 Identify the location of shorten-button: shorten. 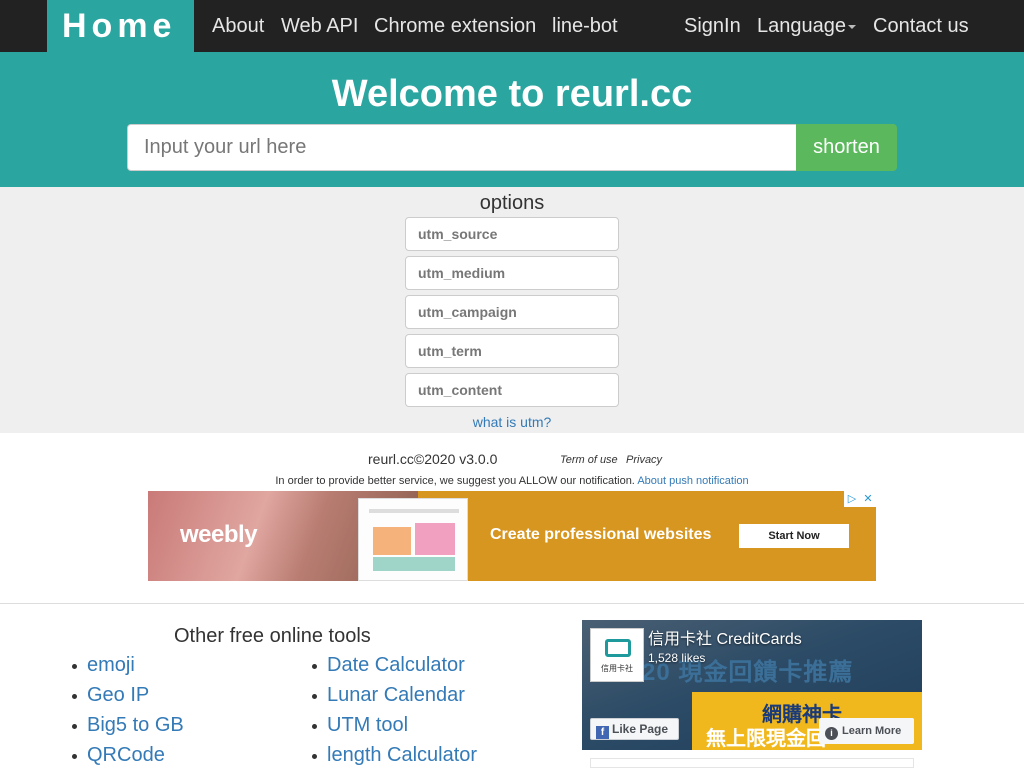
(846, 147).